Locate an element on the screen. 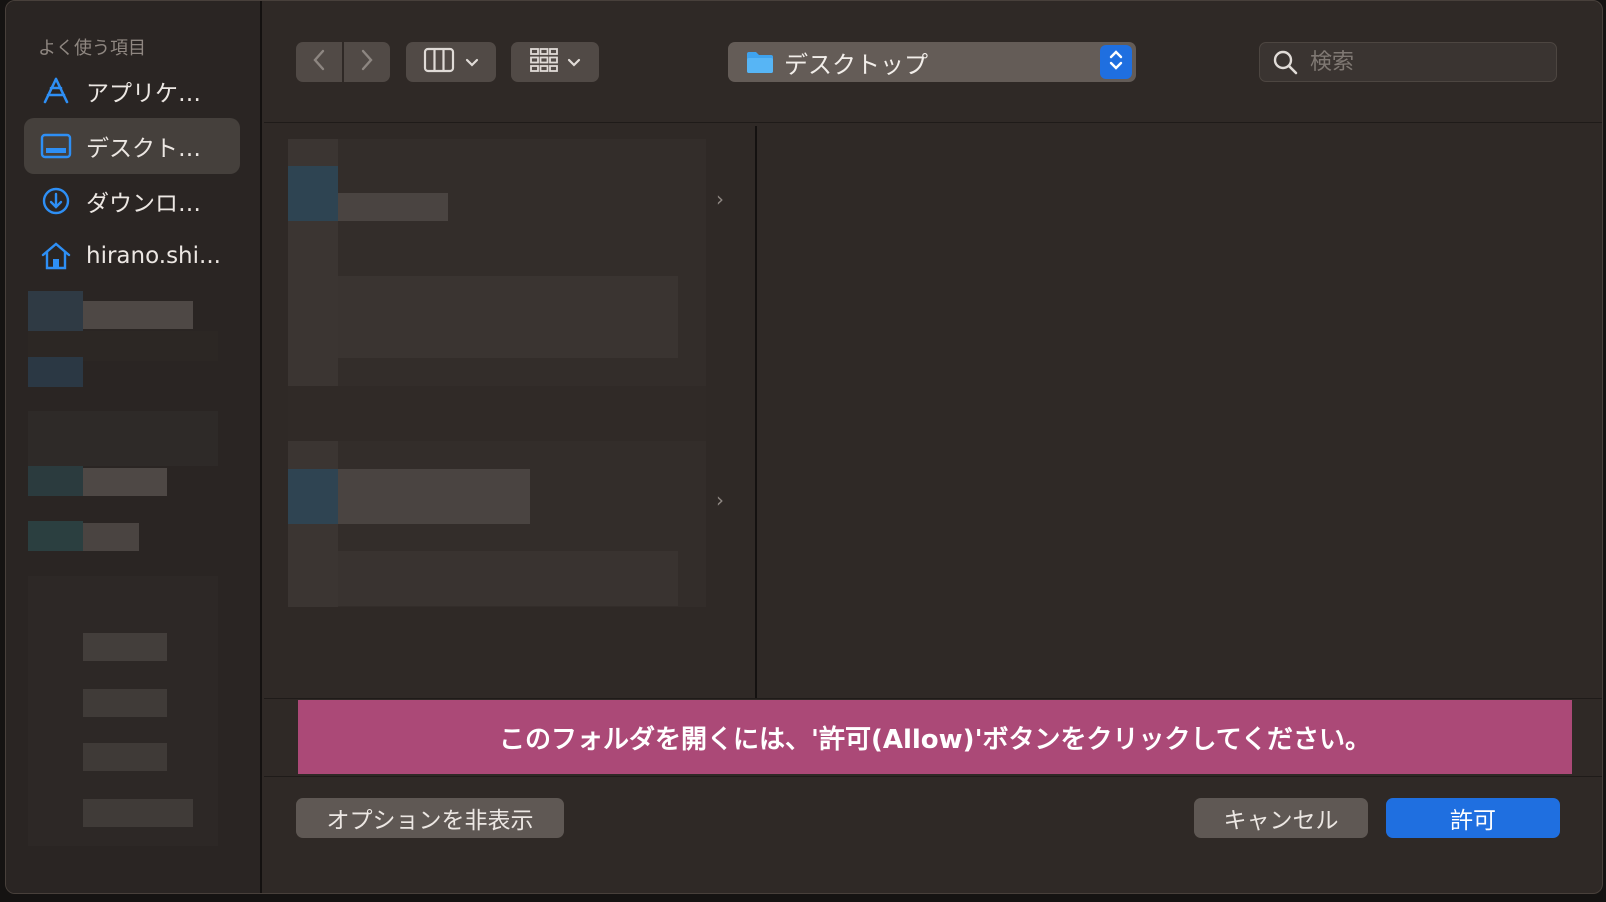  search-field is located at coordinates (1408, 62).